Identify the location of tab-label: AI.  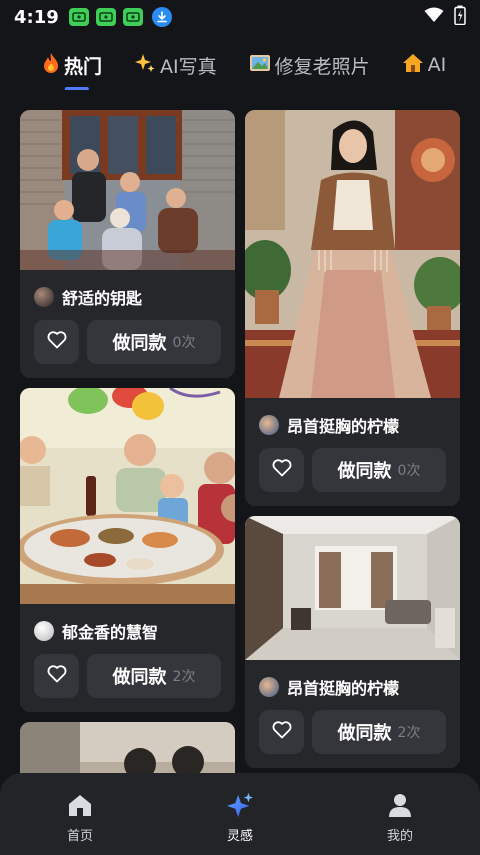
(437, 65).